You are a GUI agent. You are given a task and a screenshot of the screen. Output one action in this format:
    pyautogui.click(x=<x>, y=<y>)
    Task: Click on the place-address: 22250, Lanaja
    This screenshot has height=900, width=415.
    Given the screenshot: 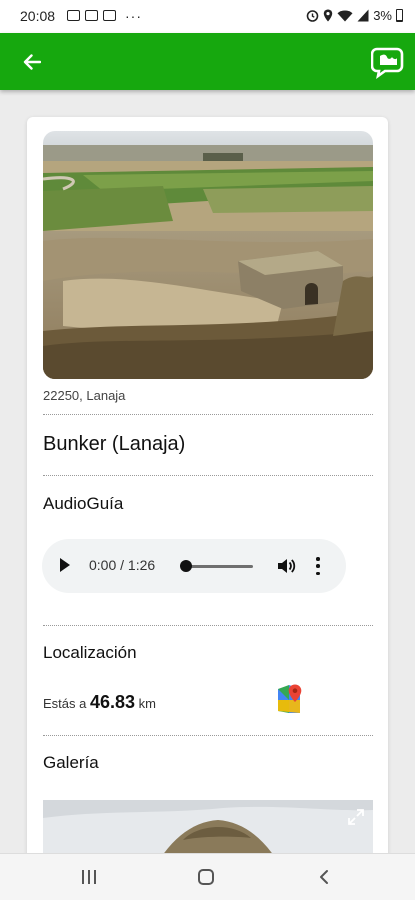 What is the action you would take?
    pyautogui.click(x=84, y=395)
    